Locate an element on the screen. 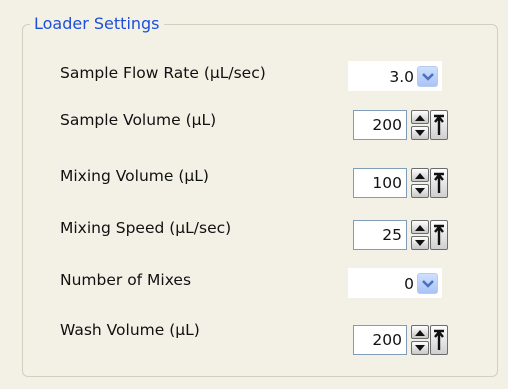 This screenshot has width=508, height=389. mixing-volume-field: 100 is located at coordinates (380, 183).